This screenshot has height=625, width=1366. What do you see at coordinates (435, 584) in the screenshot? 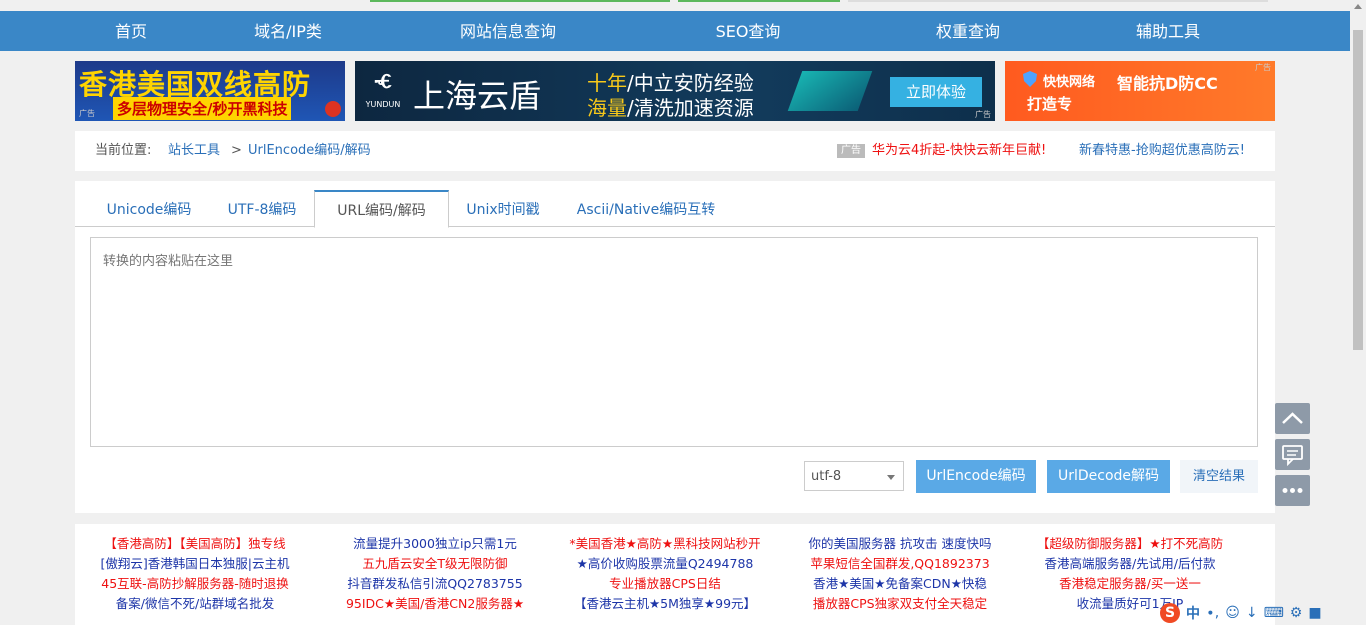
I see `footer-link: 抖音群发私信引流QQ2783755` at bounding box center [435, 584].